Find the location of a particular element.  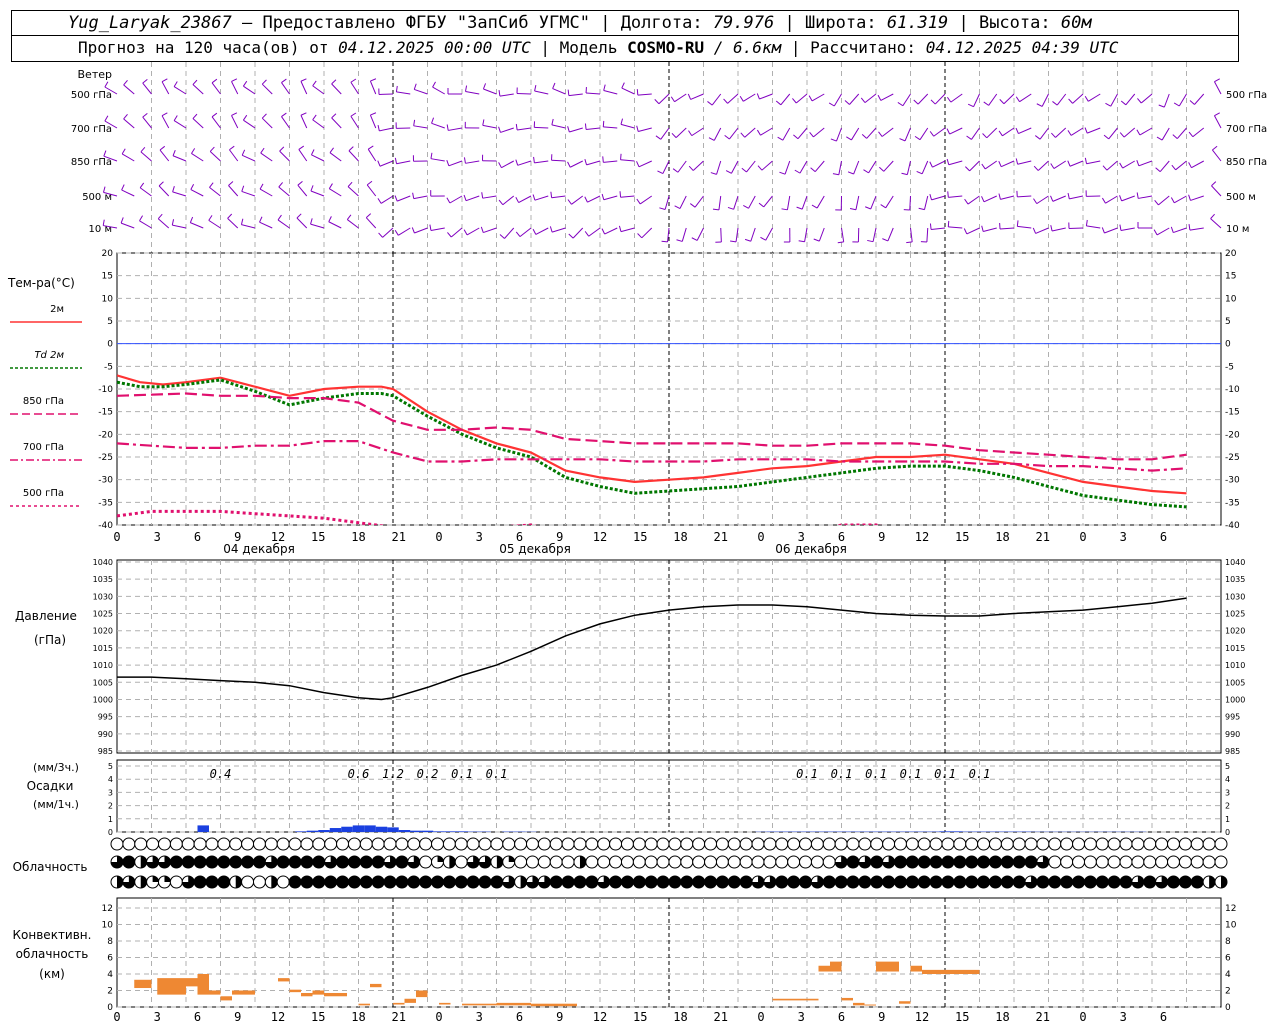

pressure-tick-left: 1030 is located at coordinates (103, 596).